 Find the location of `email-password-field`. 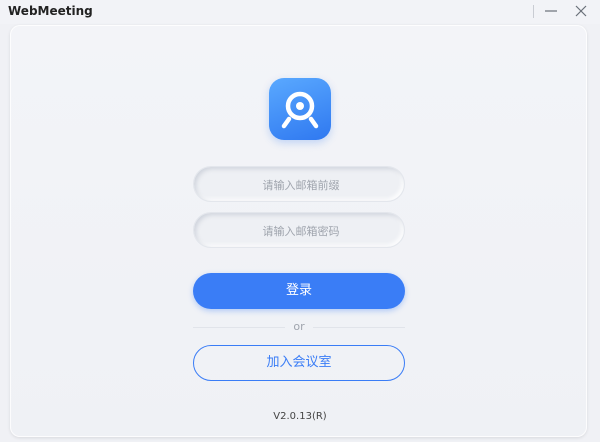

email-password-field is located at coordinates (300, 230).